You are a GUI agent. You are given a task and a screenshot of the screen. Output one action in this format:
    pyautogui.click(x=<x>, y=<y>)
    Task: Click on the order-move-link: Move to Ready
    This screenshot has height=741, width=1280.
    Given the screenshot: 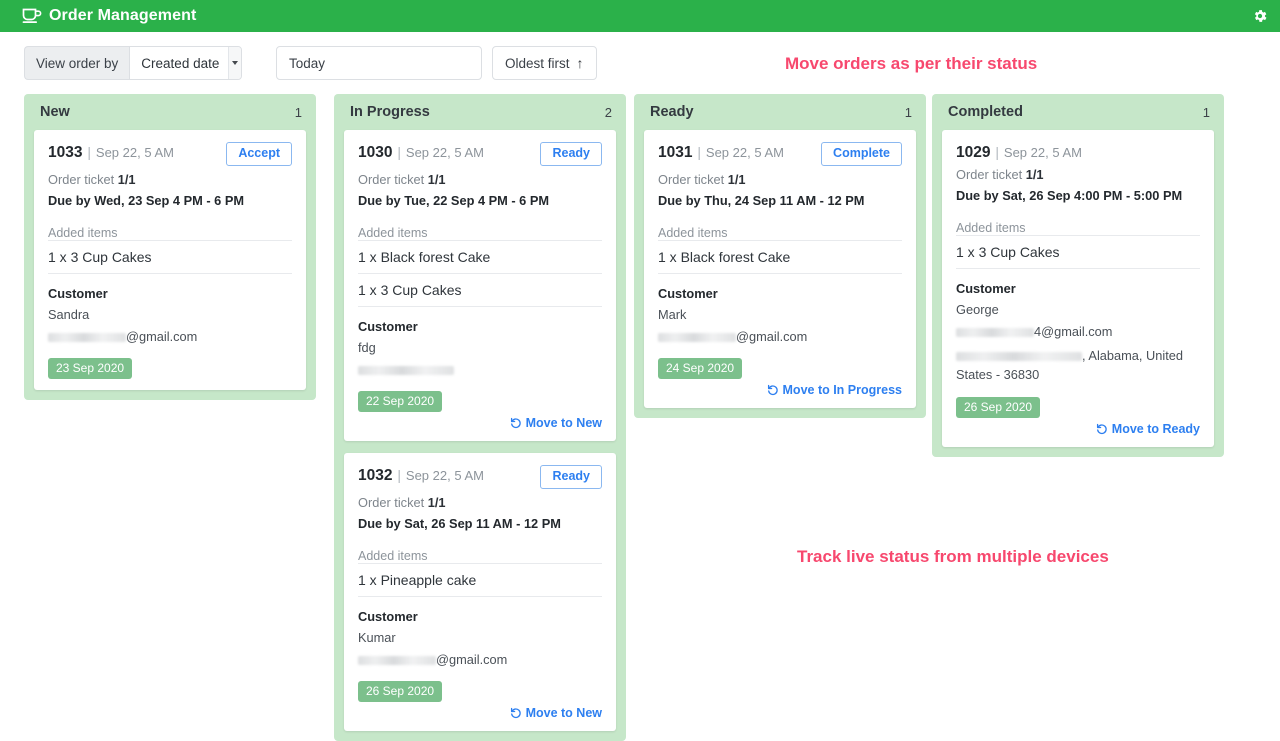 What is the action you would take?
    pyautogui.click(x=1148, y=429)
    